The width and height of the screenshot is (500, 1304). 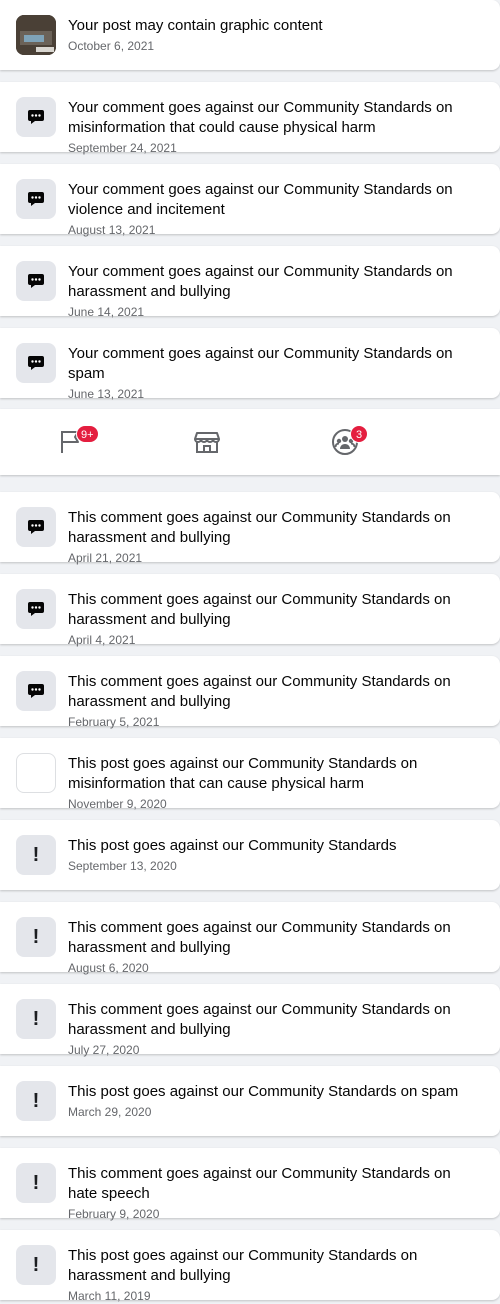 What do you see at coordinates (250, 442) in the screenshot?
I see `bottom-nav-bar: 9+ 3` at bounding box center [250, 442].